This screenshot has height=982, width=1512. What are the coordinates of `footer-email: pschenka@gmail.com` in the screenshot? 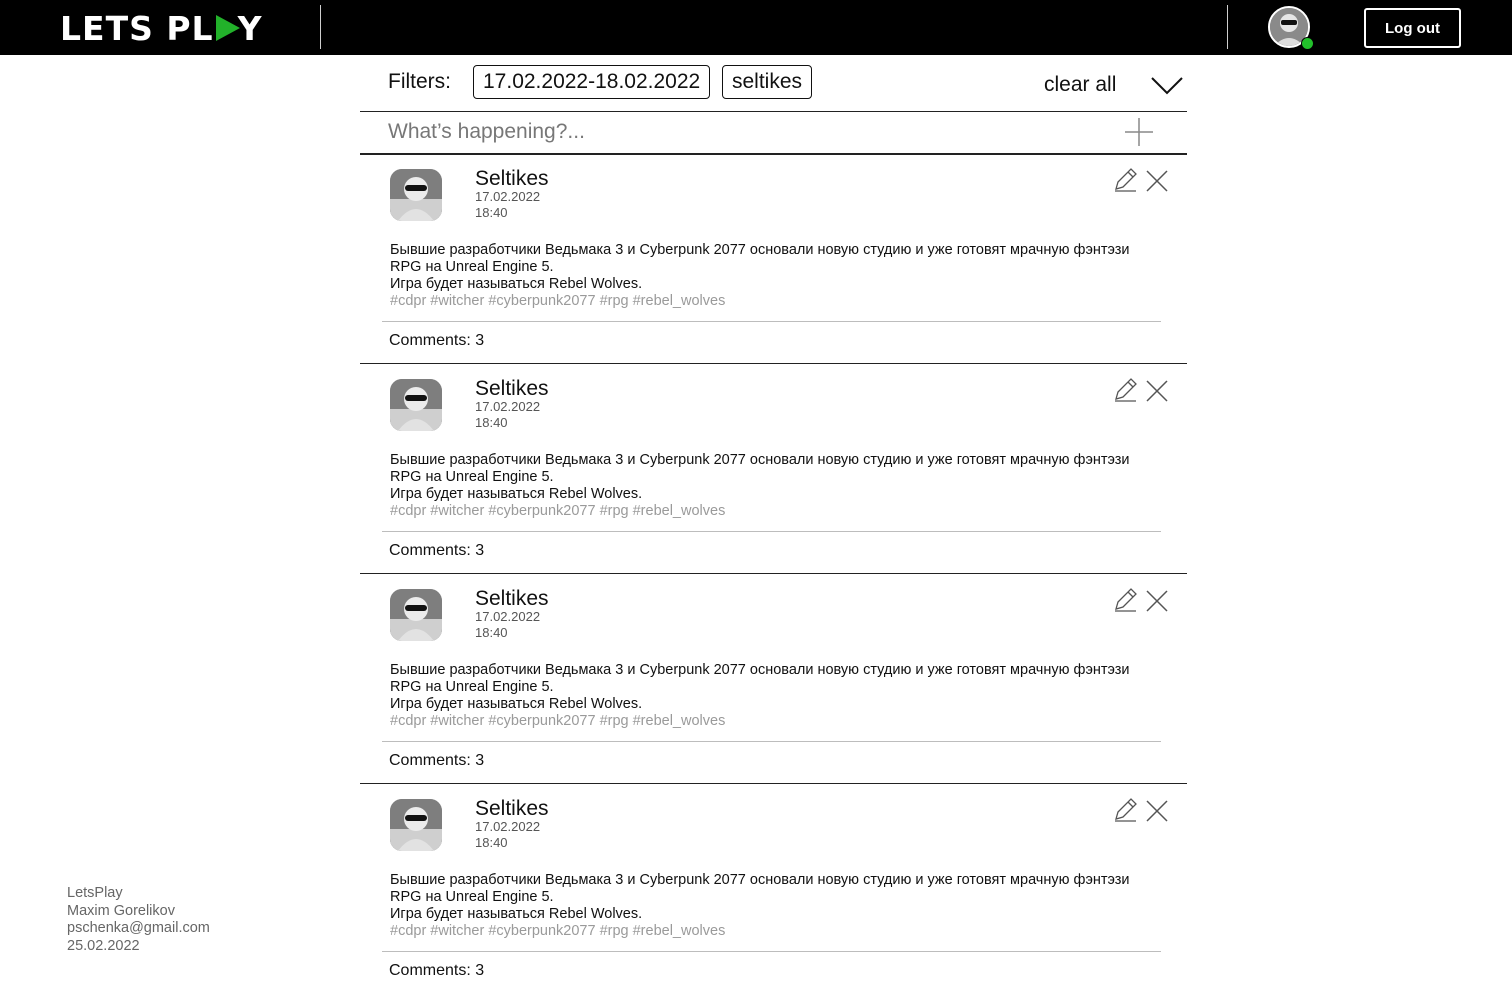 It's located at (138, 929).